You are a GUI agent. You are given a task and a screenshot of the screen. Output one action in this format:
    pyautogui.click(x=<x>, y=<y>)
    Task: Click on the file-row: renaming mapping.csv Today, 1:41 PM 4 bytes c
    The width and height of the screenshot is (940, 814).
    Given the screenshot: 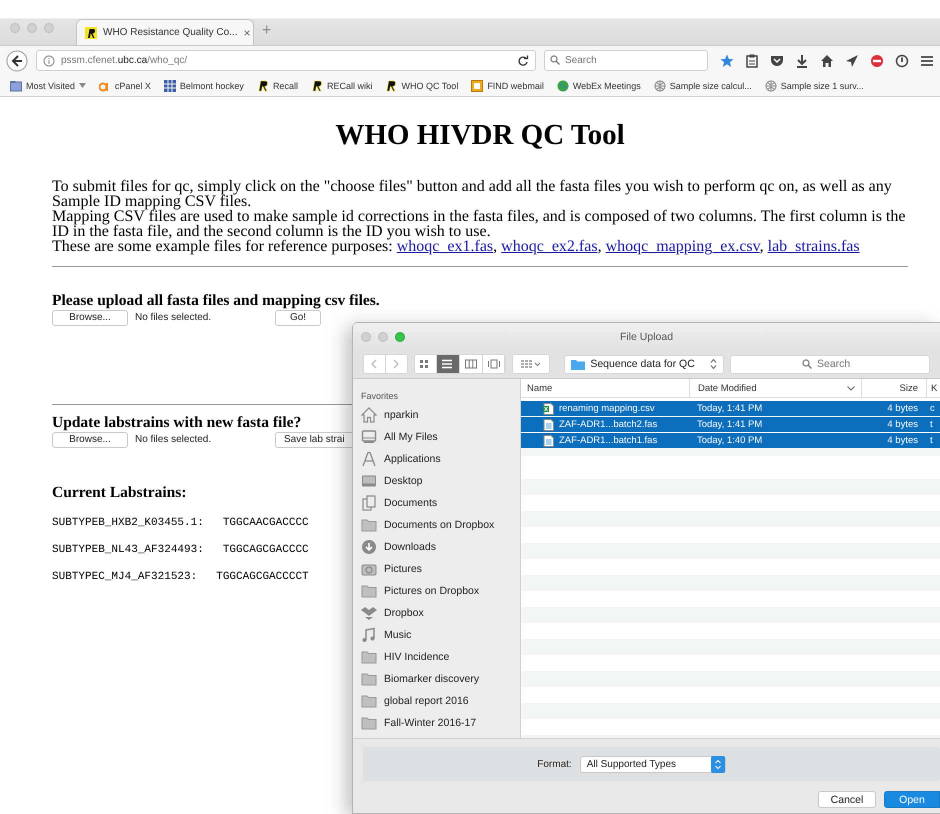 What is the action you would take?
    pyautogui.click(x=730, y=408)
    